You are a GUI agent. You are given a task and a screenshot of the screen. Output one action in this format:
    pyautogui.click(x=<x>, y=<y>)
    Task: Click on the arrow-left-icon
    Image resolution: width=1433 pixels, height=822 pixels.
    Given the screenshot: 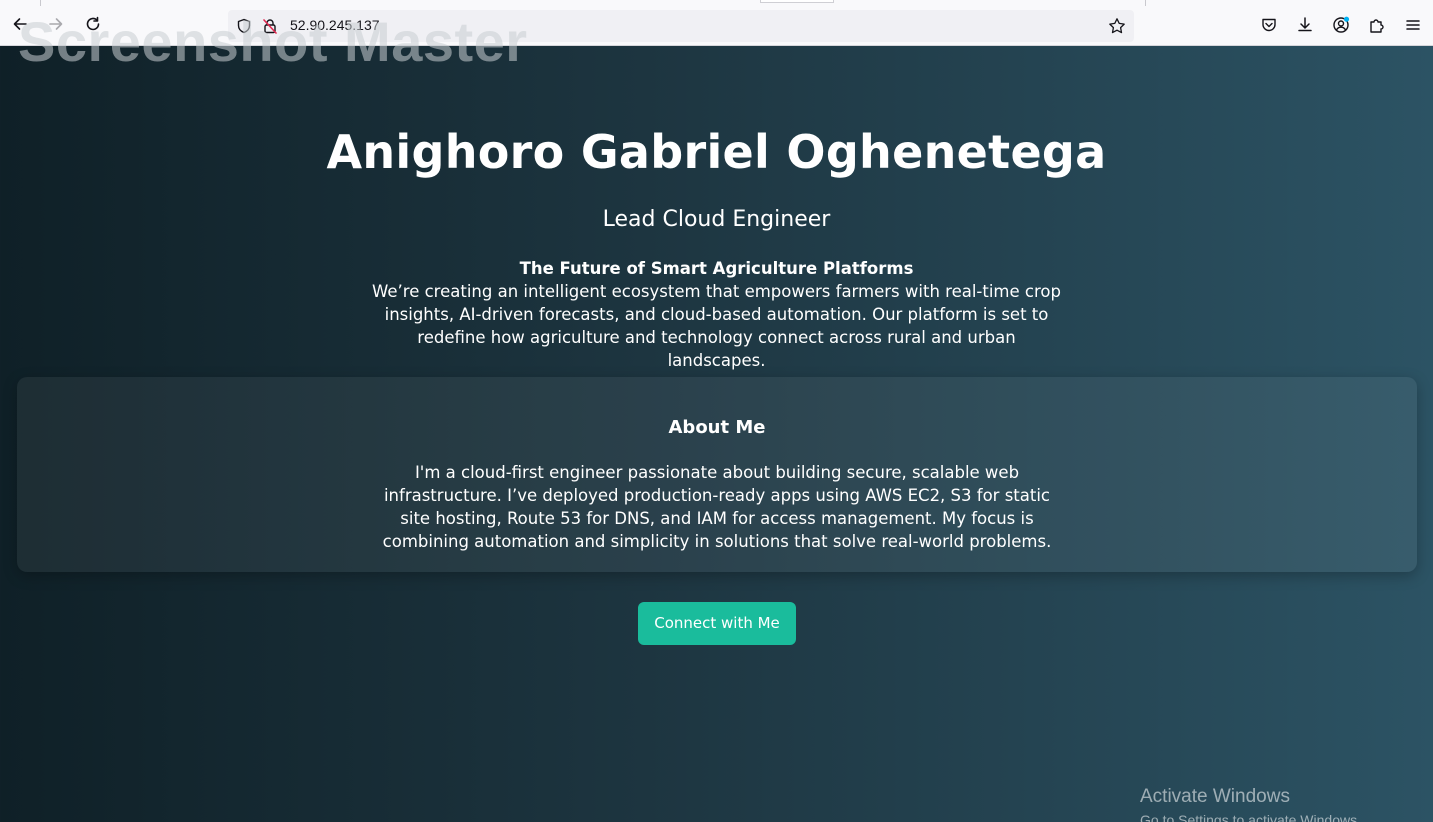 What is the action you would take?
    pyautogui.click(x=20, y=24)
    